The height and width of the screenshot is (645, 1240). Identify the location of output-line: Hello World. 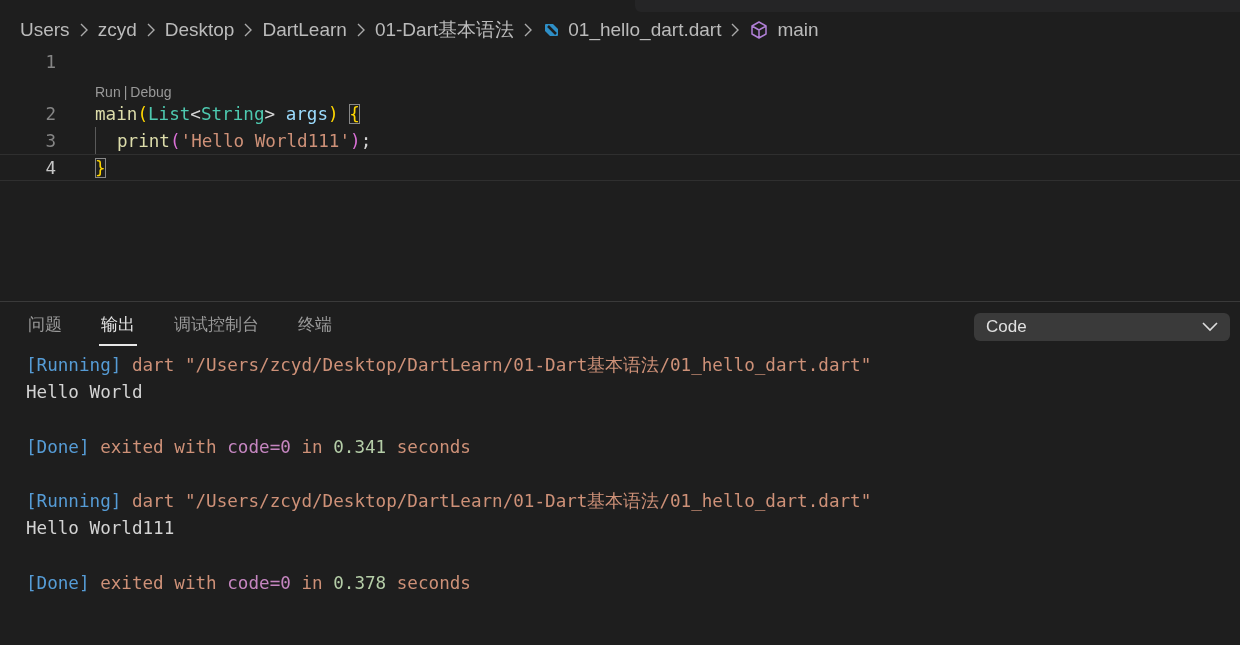
(85, 393).